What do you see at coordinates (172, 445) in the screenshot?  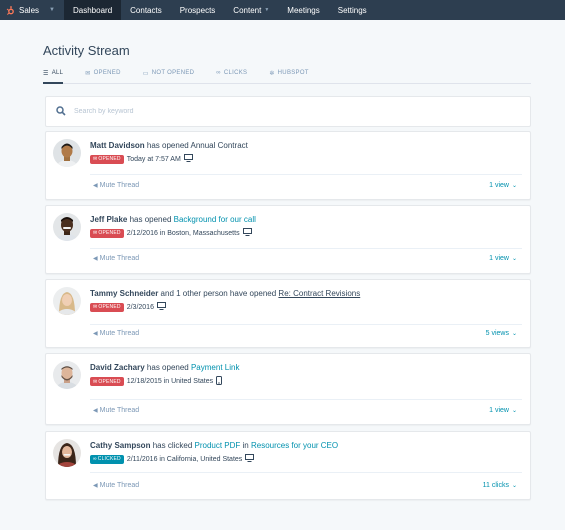 I see `activity-action: has clicked` at bounding box center [172, 445].